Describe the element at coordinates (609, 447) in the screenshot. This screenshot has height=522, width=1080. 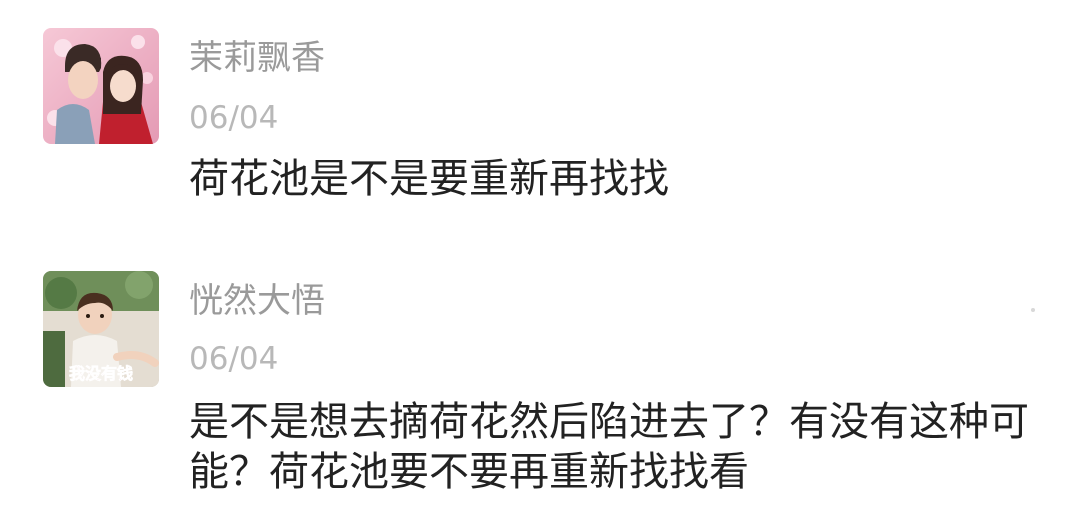
I see `comment-text: 是不是想去摘荷花然后陷进去了？有没有这种可能？荷花池要不要再重新找找看` at that location.